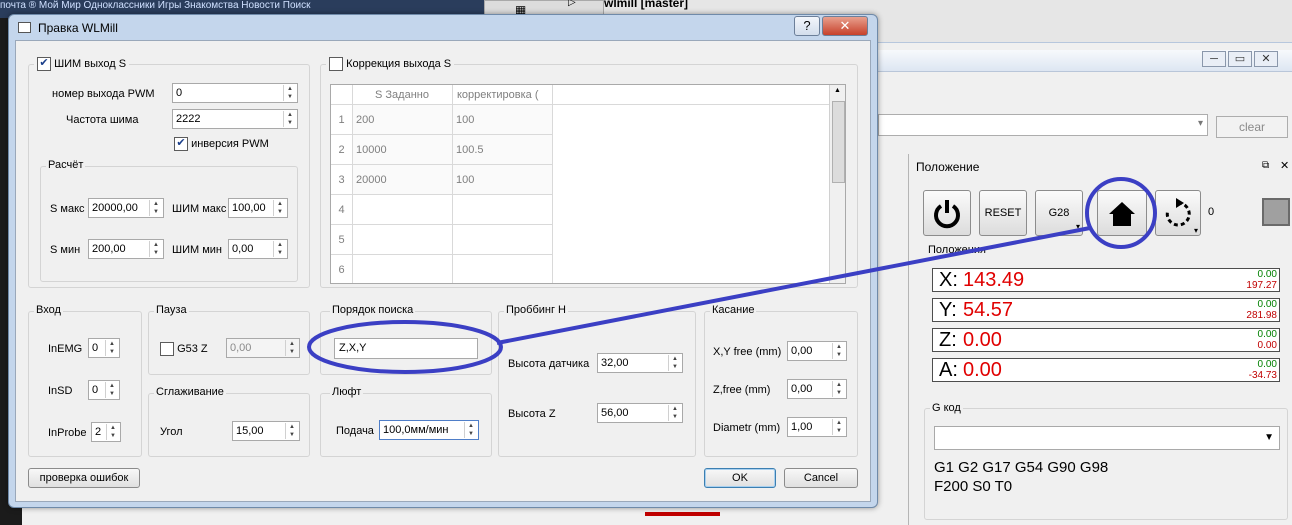 The height and width of the screenshot is (525, 1292). I want to click on table-corner, so click(342, 95).